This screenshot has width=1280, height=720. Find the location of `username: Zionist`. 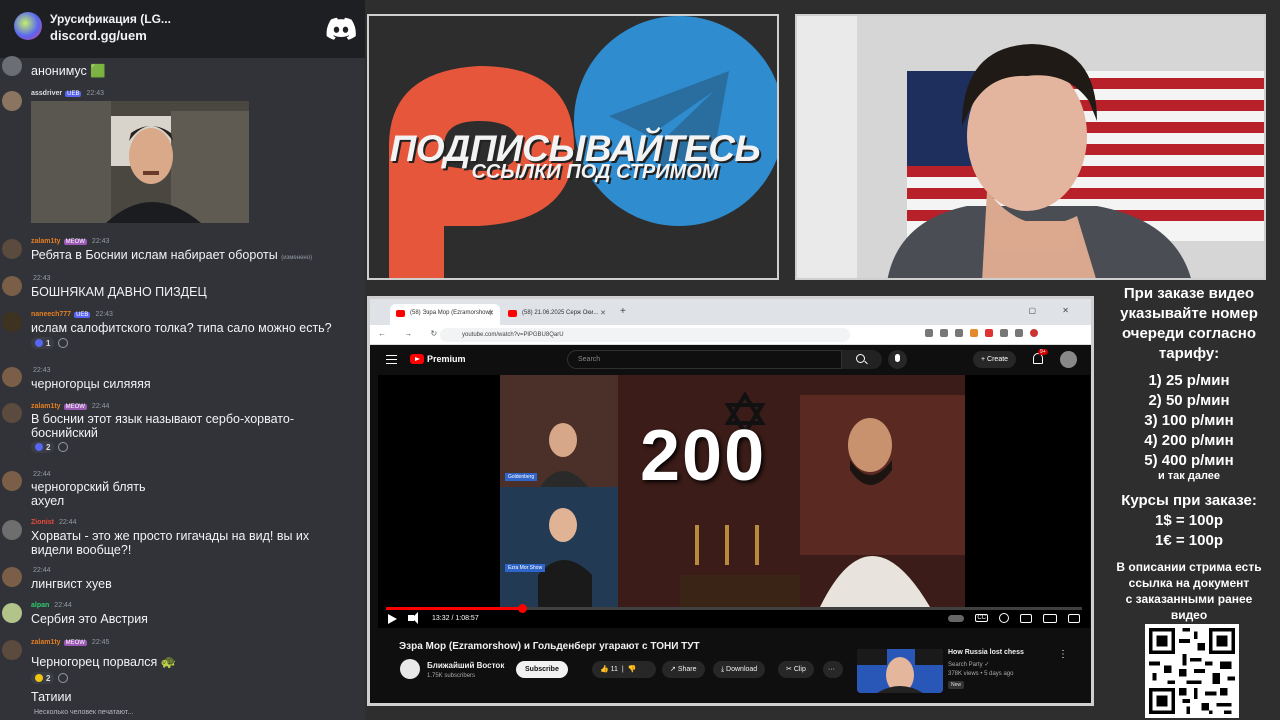

username: Zionist is located at coordinates (42, 522).